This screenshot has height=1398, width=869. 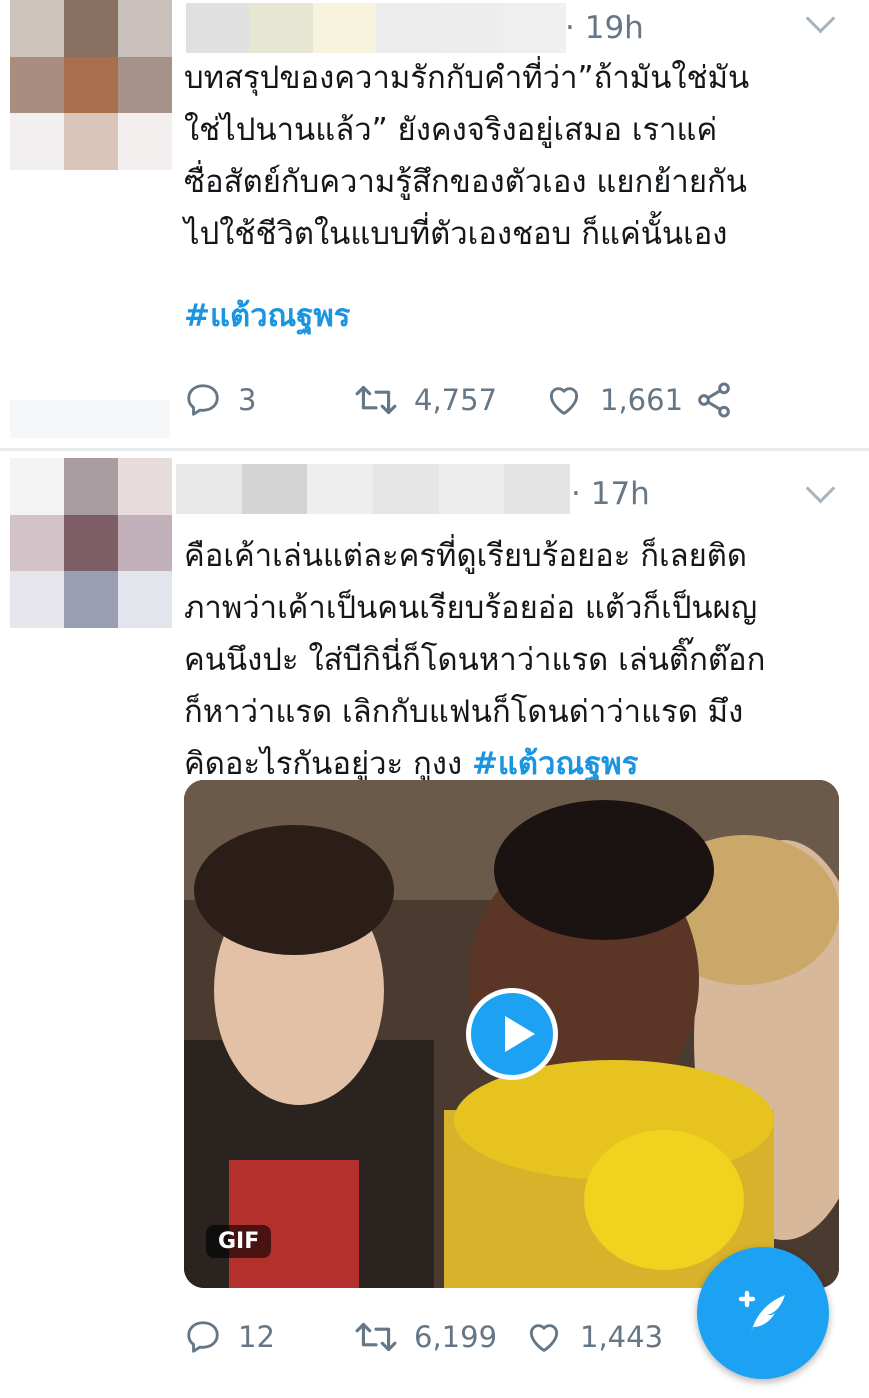 I want to click on gif-badge: GIF, so click(x=239, y=1241).